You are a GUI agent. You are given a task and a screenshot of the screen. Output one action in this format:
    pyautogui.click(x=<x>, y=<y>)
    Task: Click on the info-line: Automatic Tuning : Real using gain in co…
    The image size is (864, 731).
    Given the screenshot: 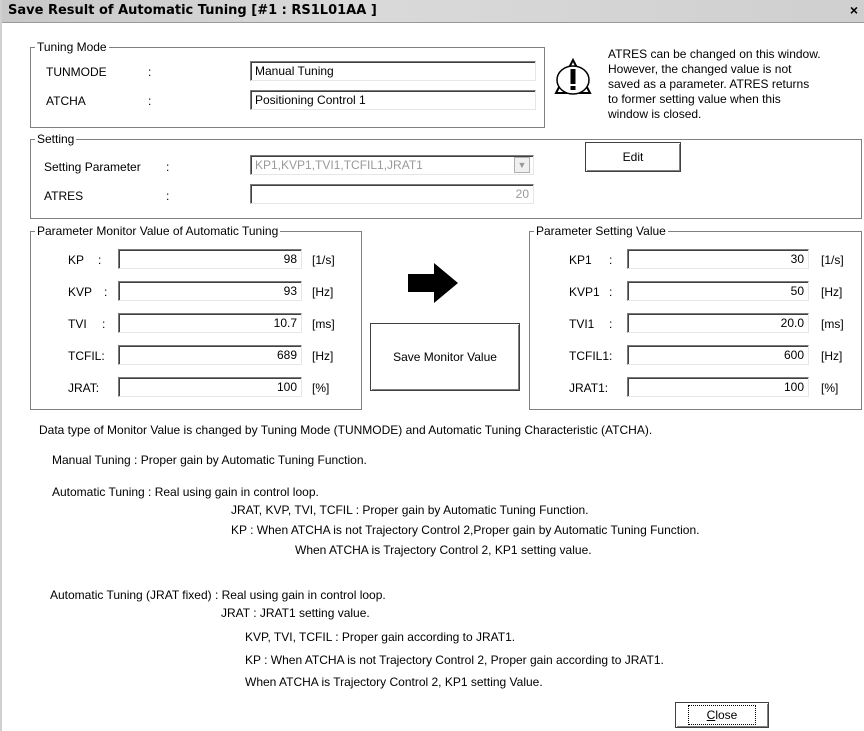 What is the action you would take?
    pyautogui.click(x=185, y=492)
    